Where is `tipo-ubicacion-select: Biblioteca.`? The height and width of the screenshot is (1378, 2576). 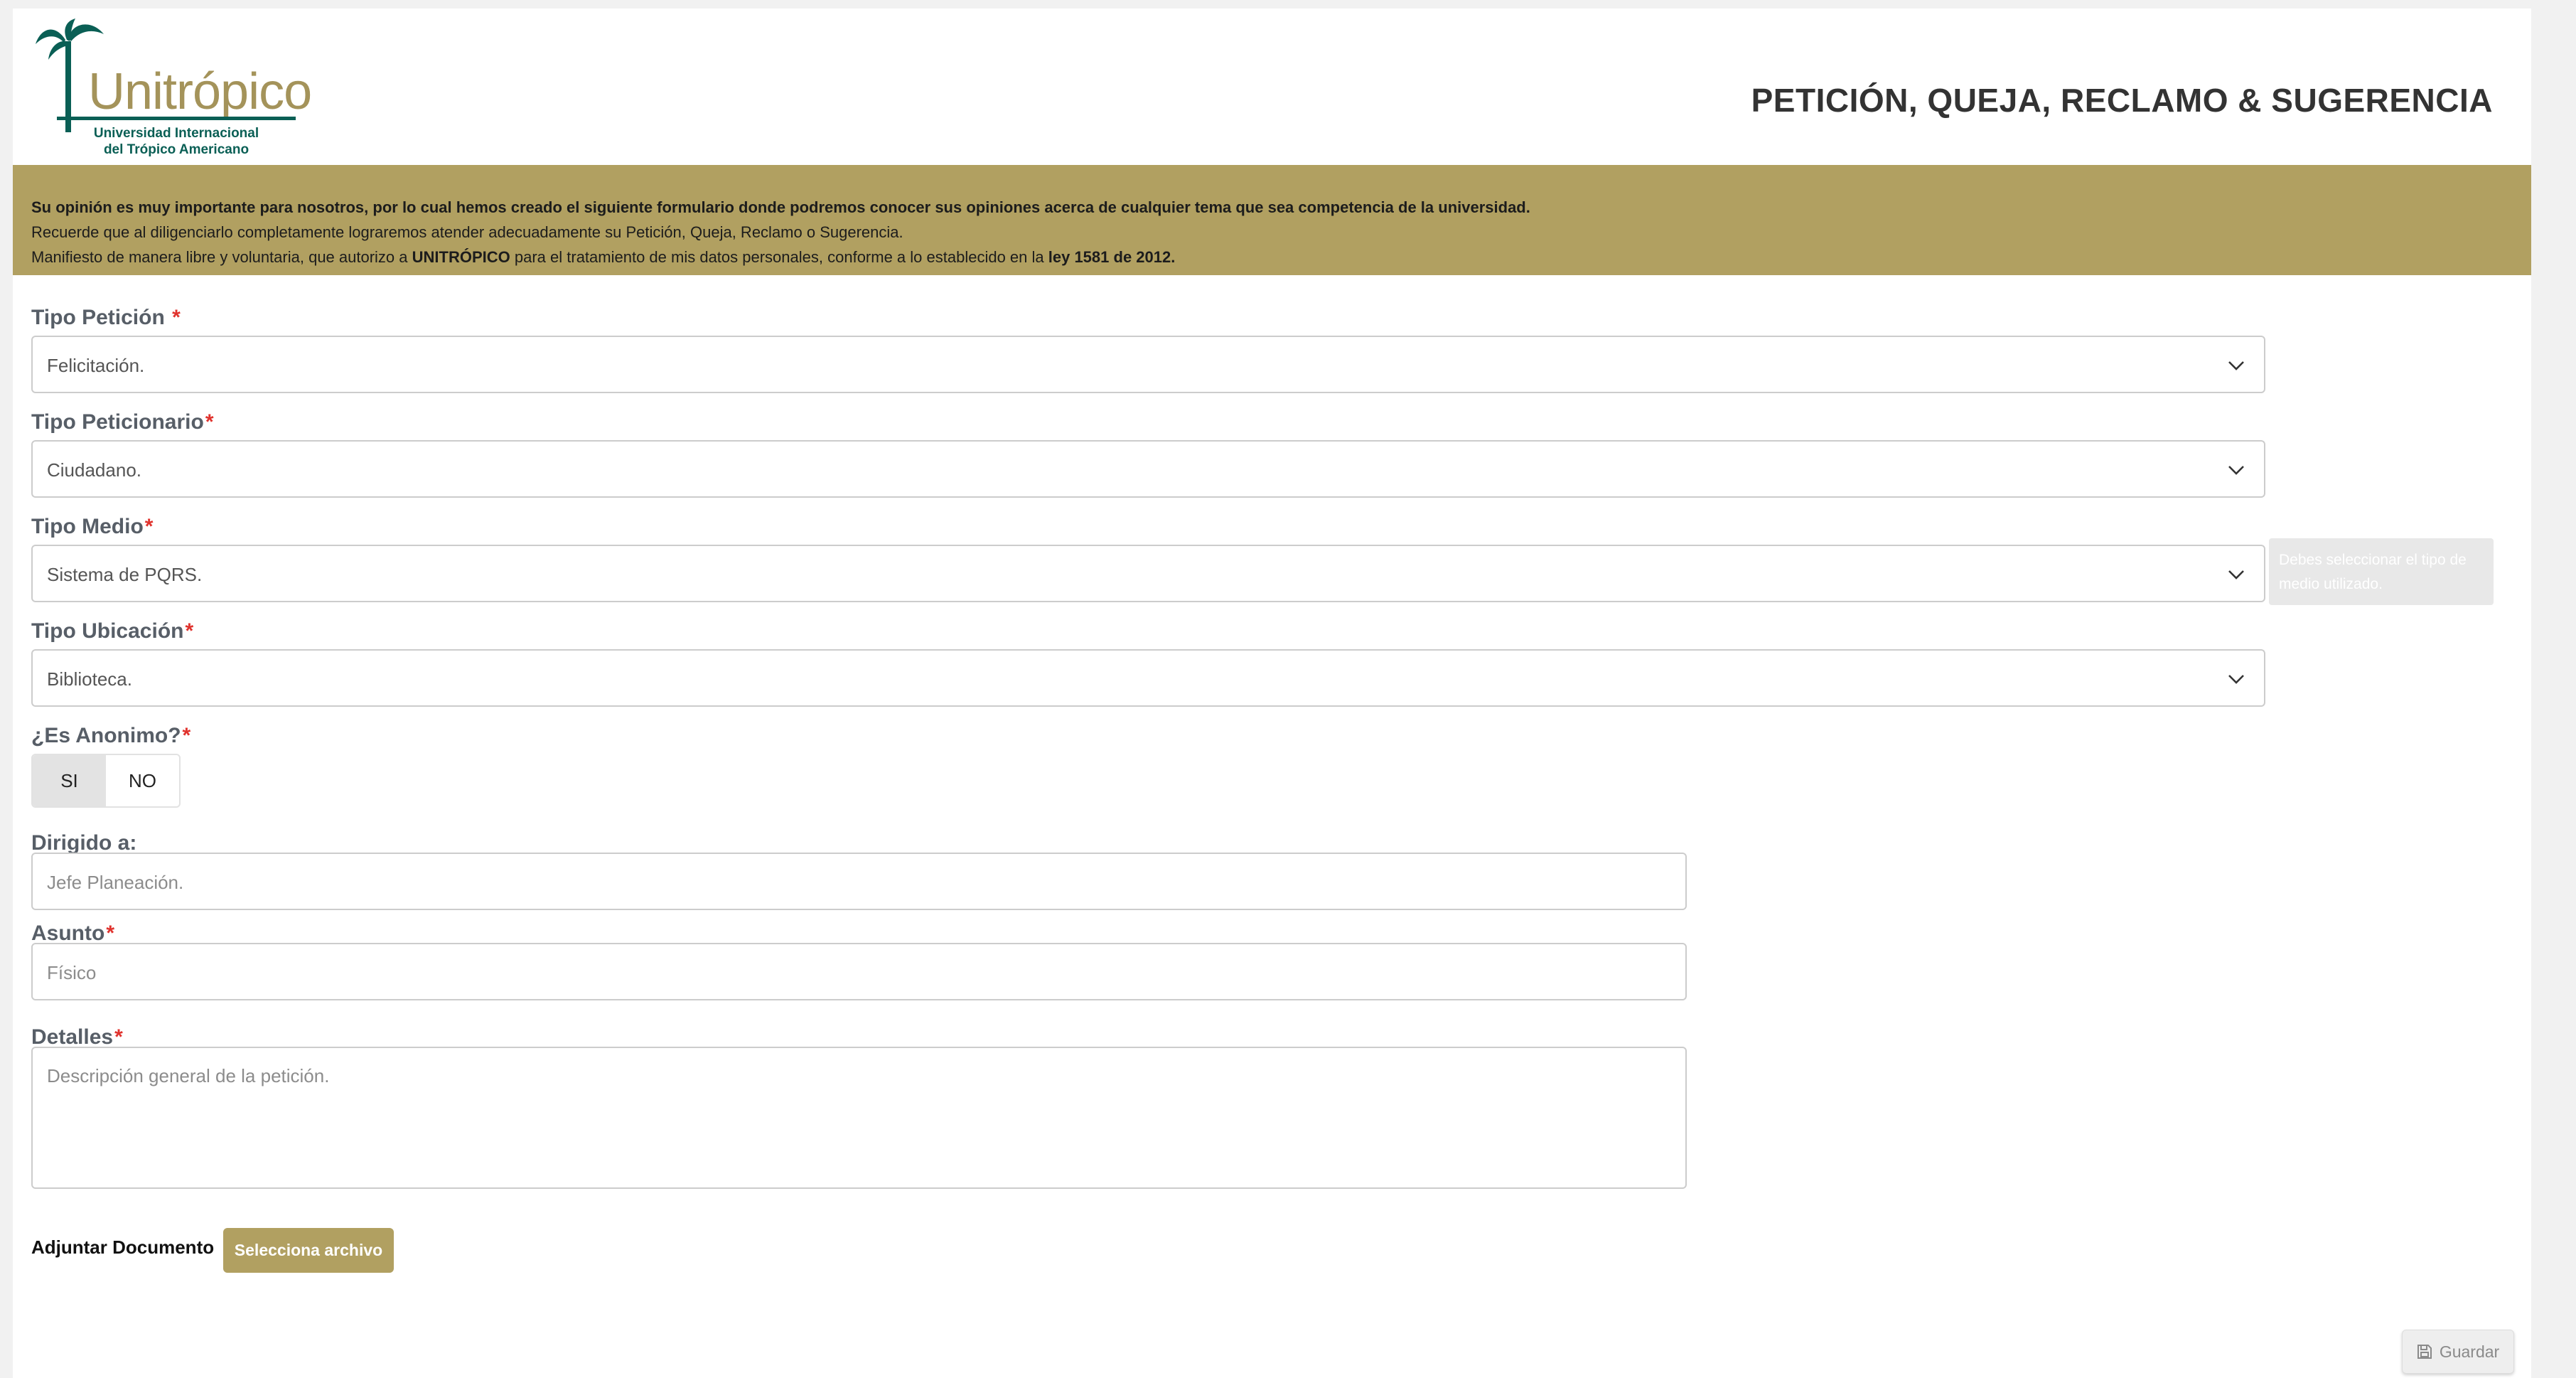
tipo-ubicacion-select: Biblioteca. is located at coordinates (1148, 678).